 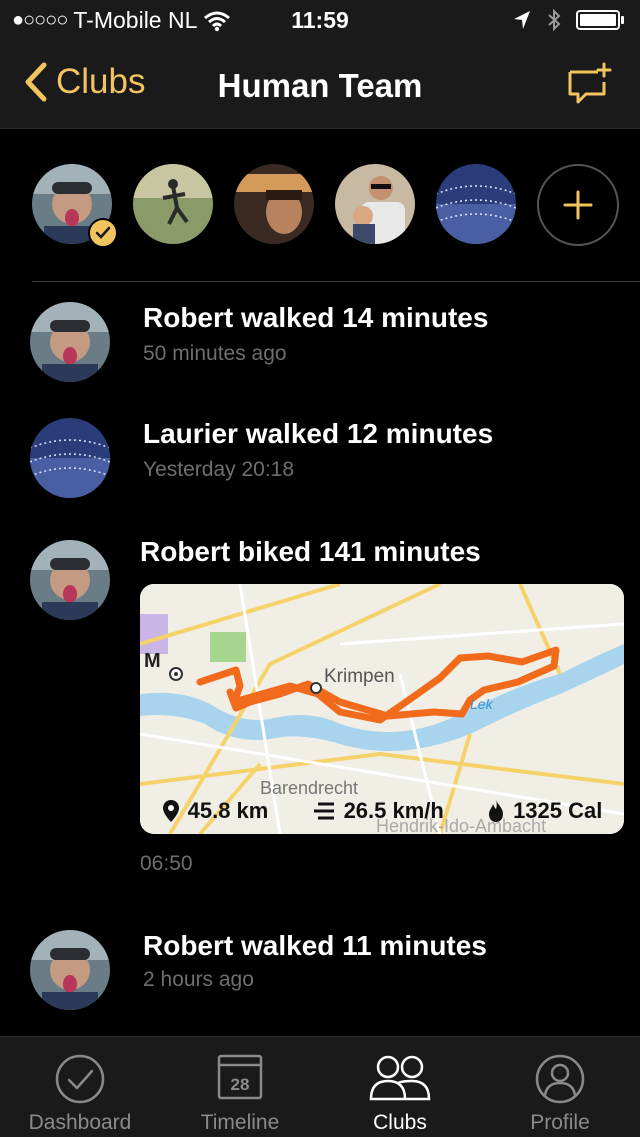 I want to click on navigation-bar: Clubs Human Team, so click(x=320, y=84).